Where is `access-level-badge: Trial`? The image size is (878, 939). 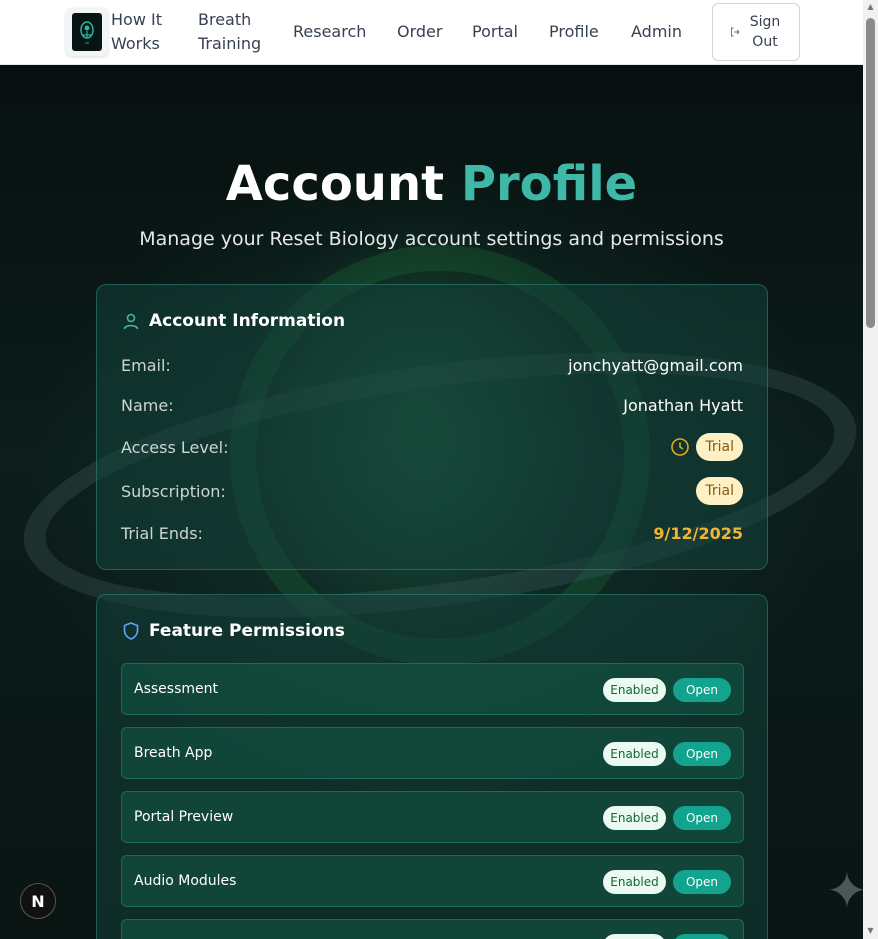
access-level-badge: Trial is located at coordinates (719, 447).